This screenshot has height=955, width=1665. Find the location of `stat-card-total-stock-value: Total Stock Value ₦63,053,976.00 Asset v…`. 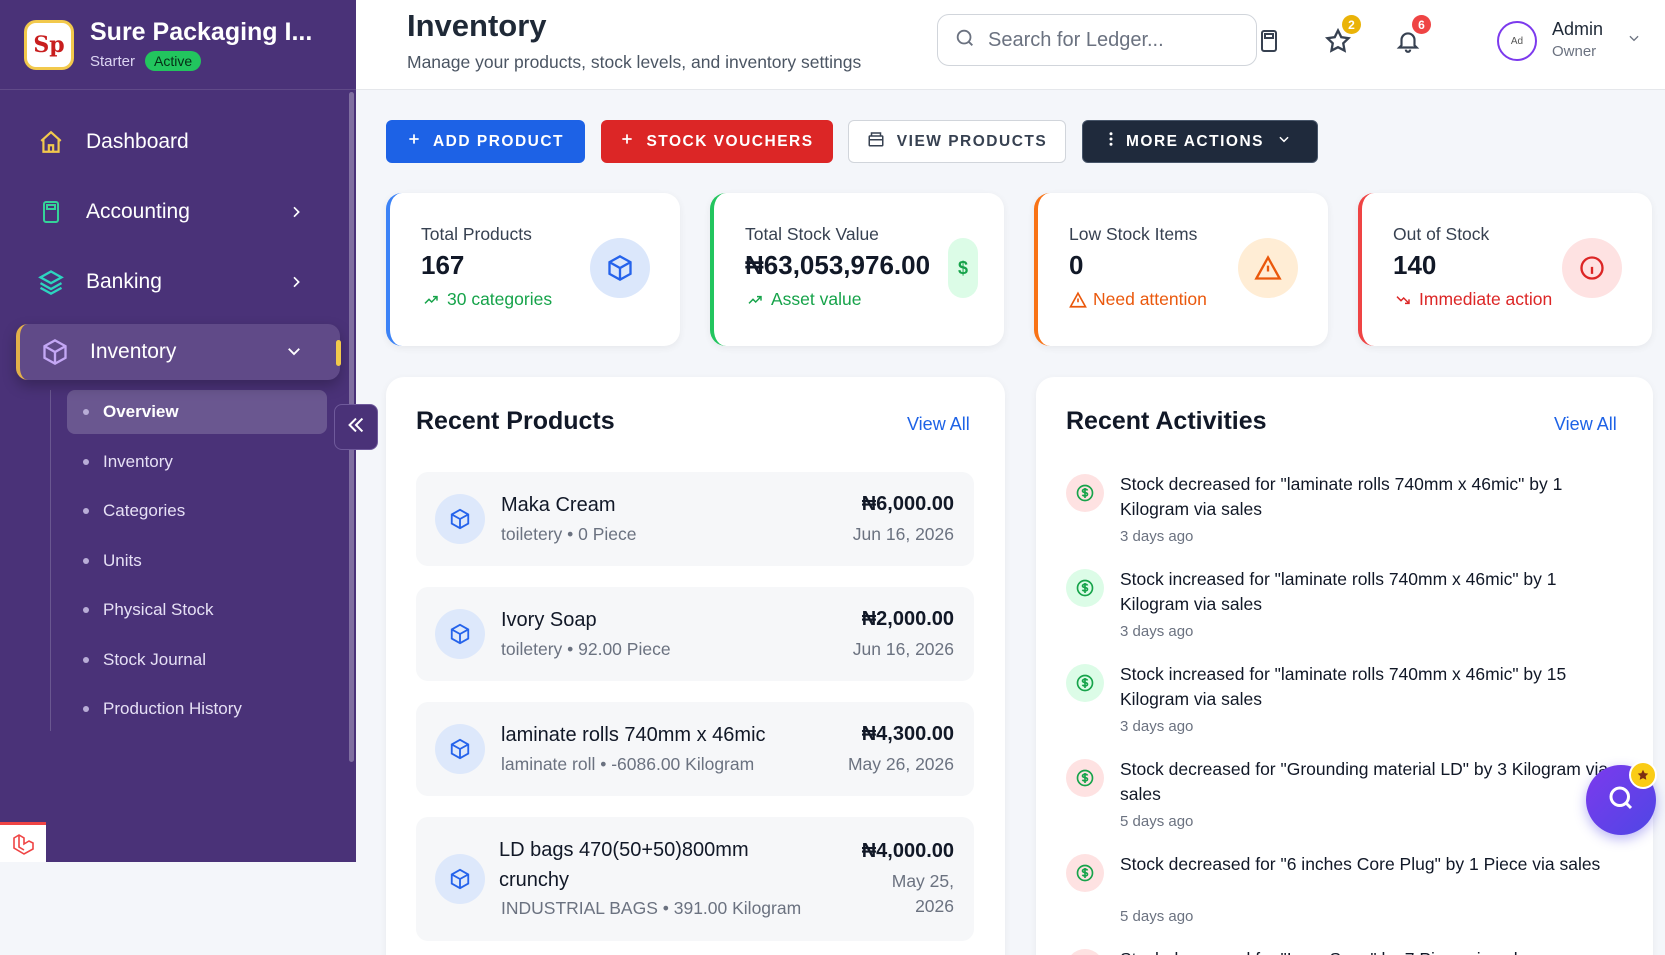

stat-card-total-stock-value: Total Stock Value ₦63,053,976.00 Asset v… is located at coordinates (857, 269).